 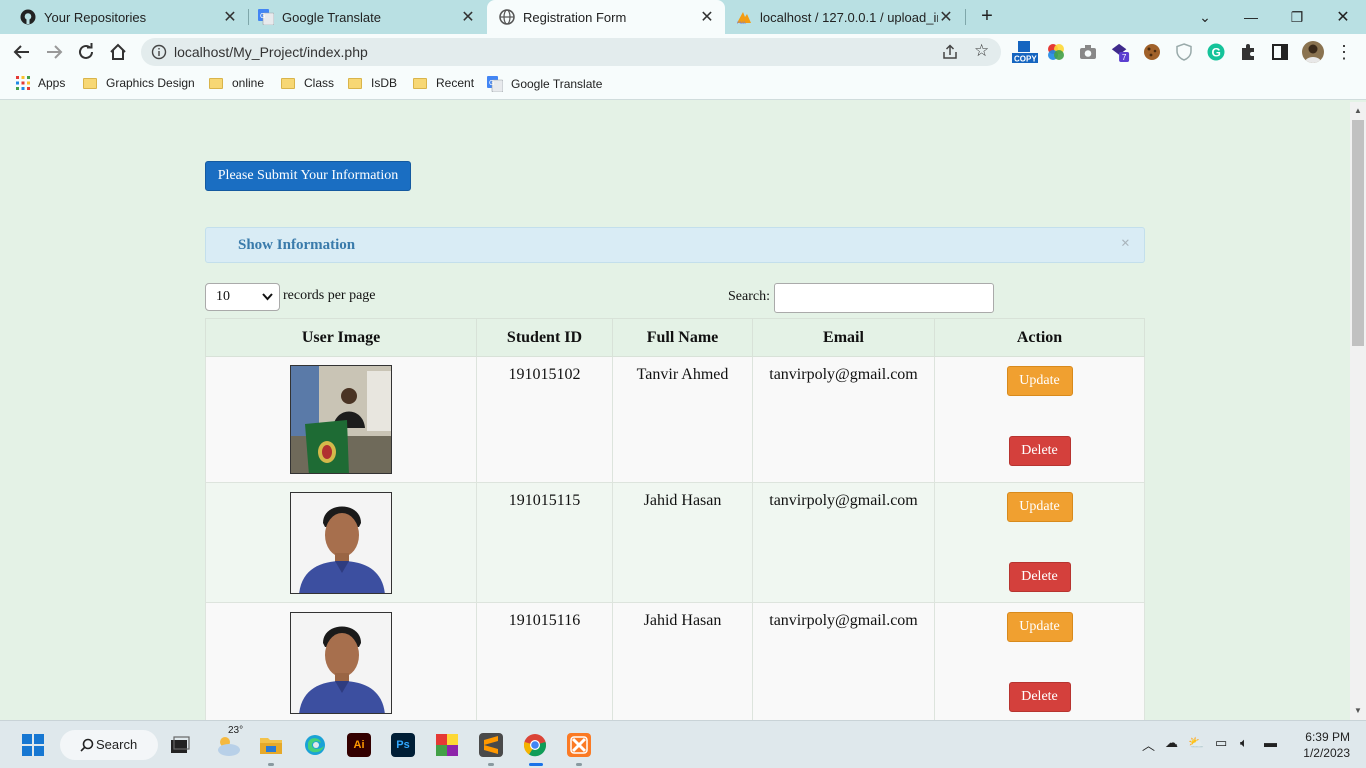 I want to click on onedrive-icon: ☁, so click(x=1171, y=743).